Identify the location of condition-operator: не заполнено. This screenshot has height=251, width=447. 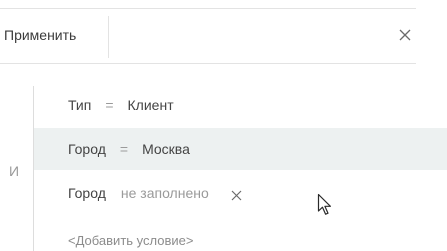
(165, 193).